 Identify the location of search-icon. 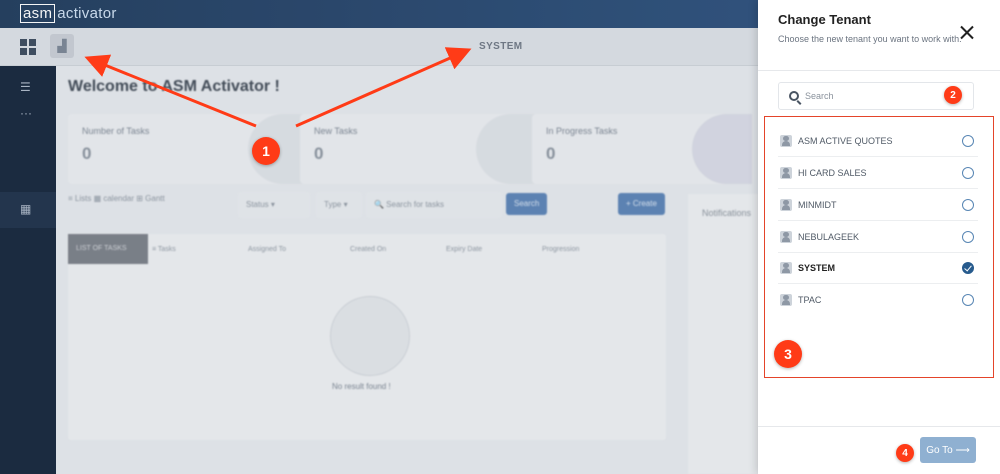
(794, 96).